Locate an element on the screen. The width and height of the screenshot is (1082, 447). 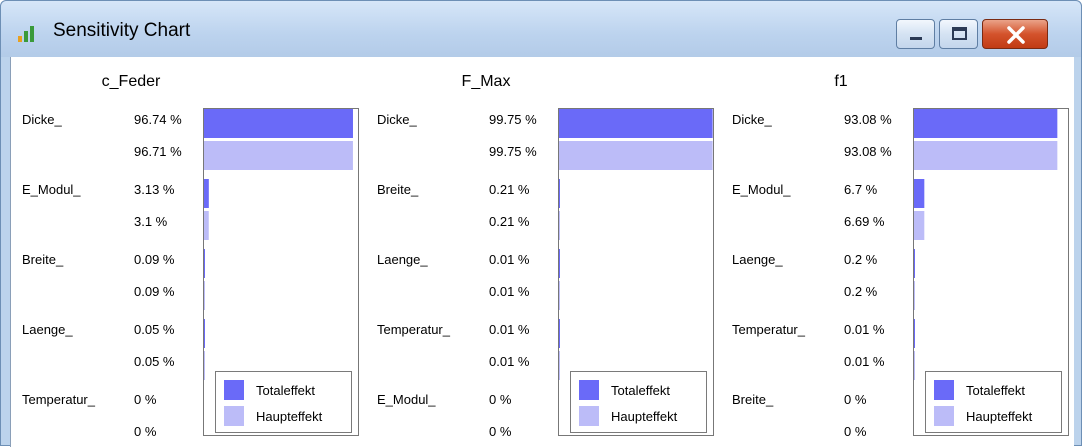
totaleffekt-value: 0.21 % is located at coordinates (509, 189).